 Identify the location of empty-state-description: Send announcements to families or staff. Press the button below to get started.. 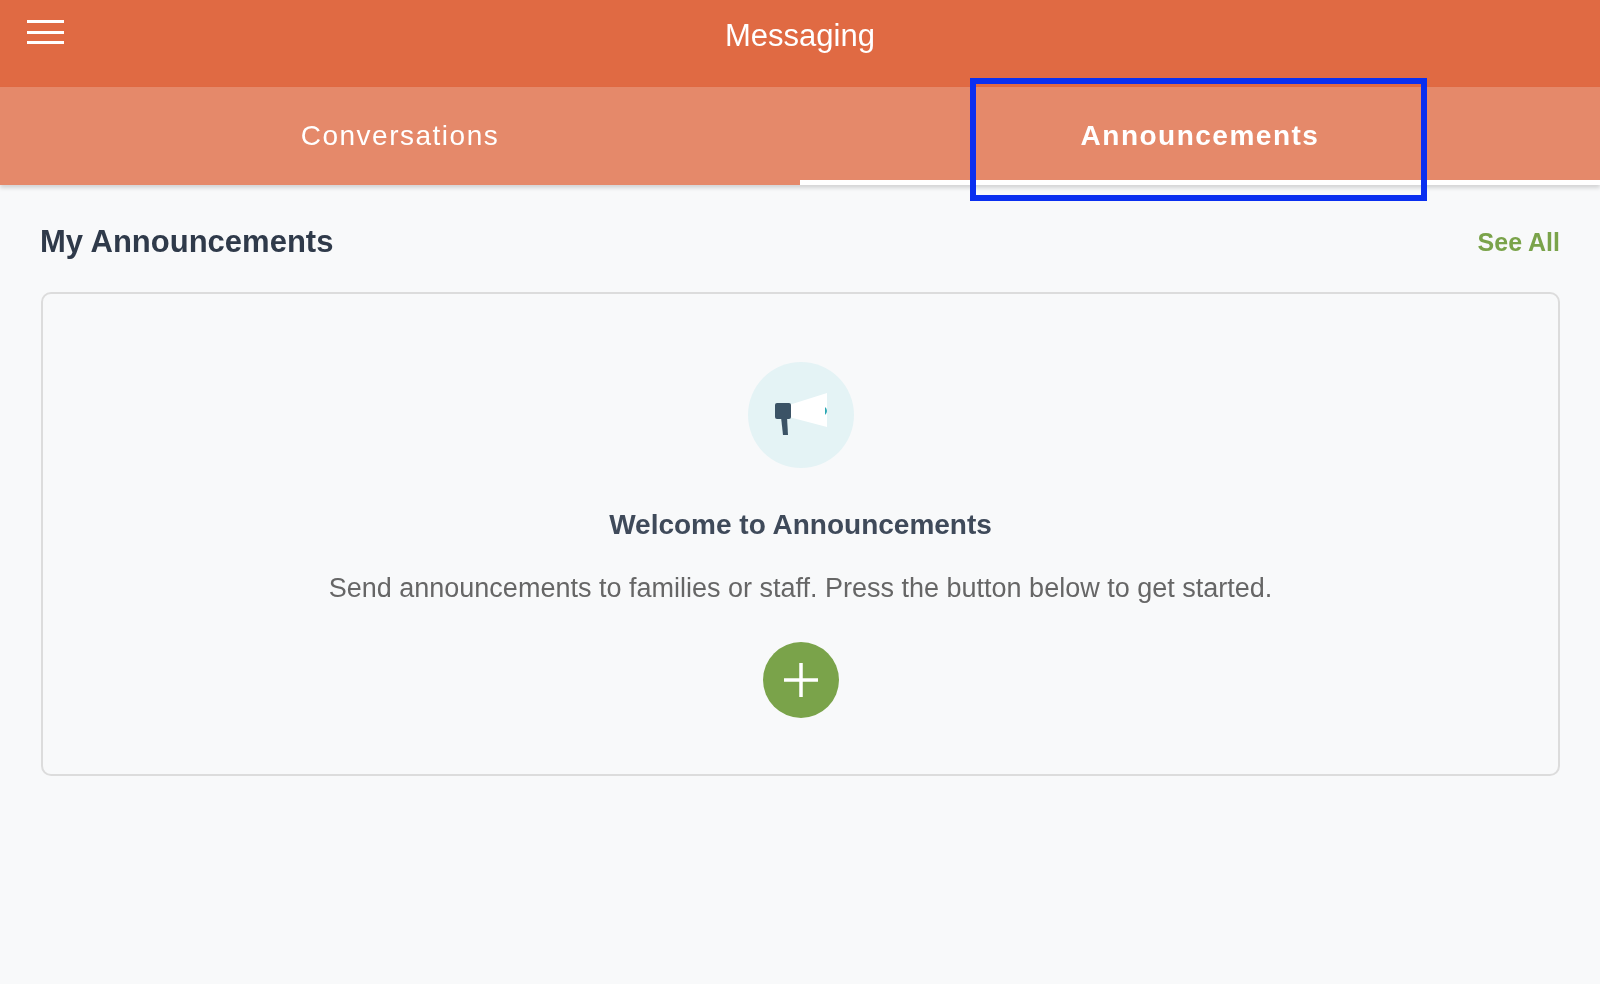
(800, 588).